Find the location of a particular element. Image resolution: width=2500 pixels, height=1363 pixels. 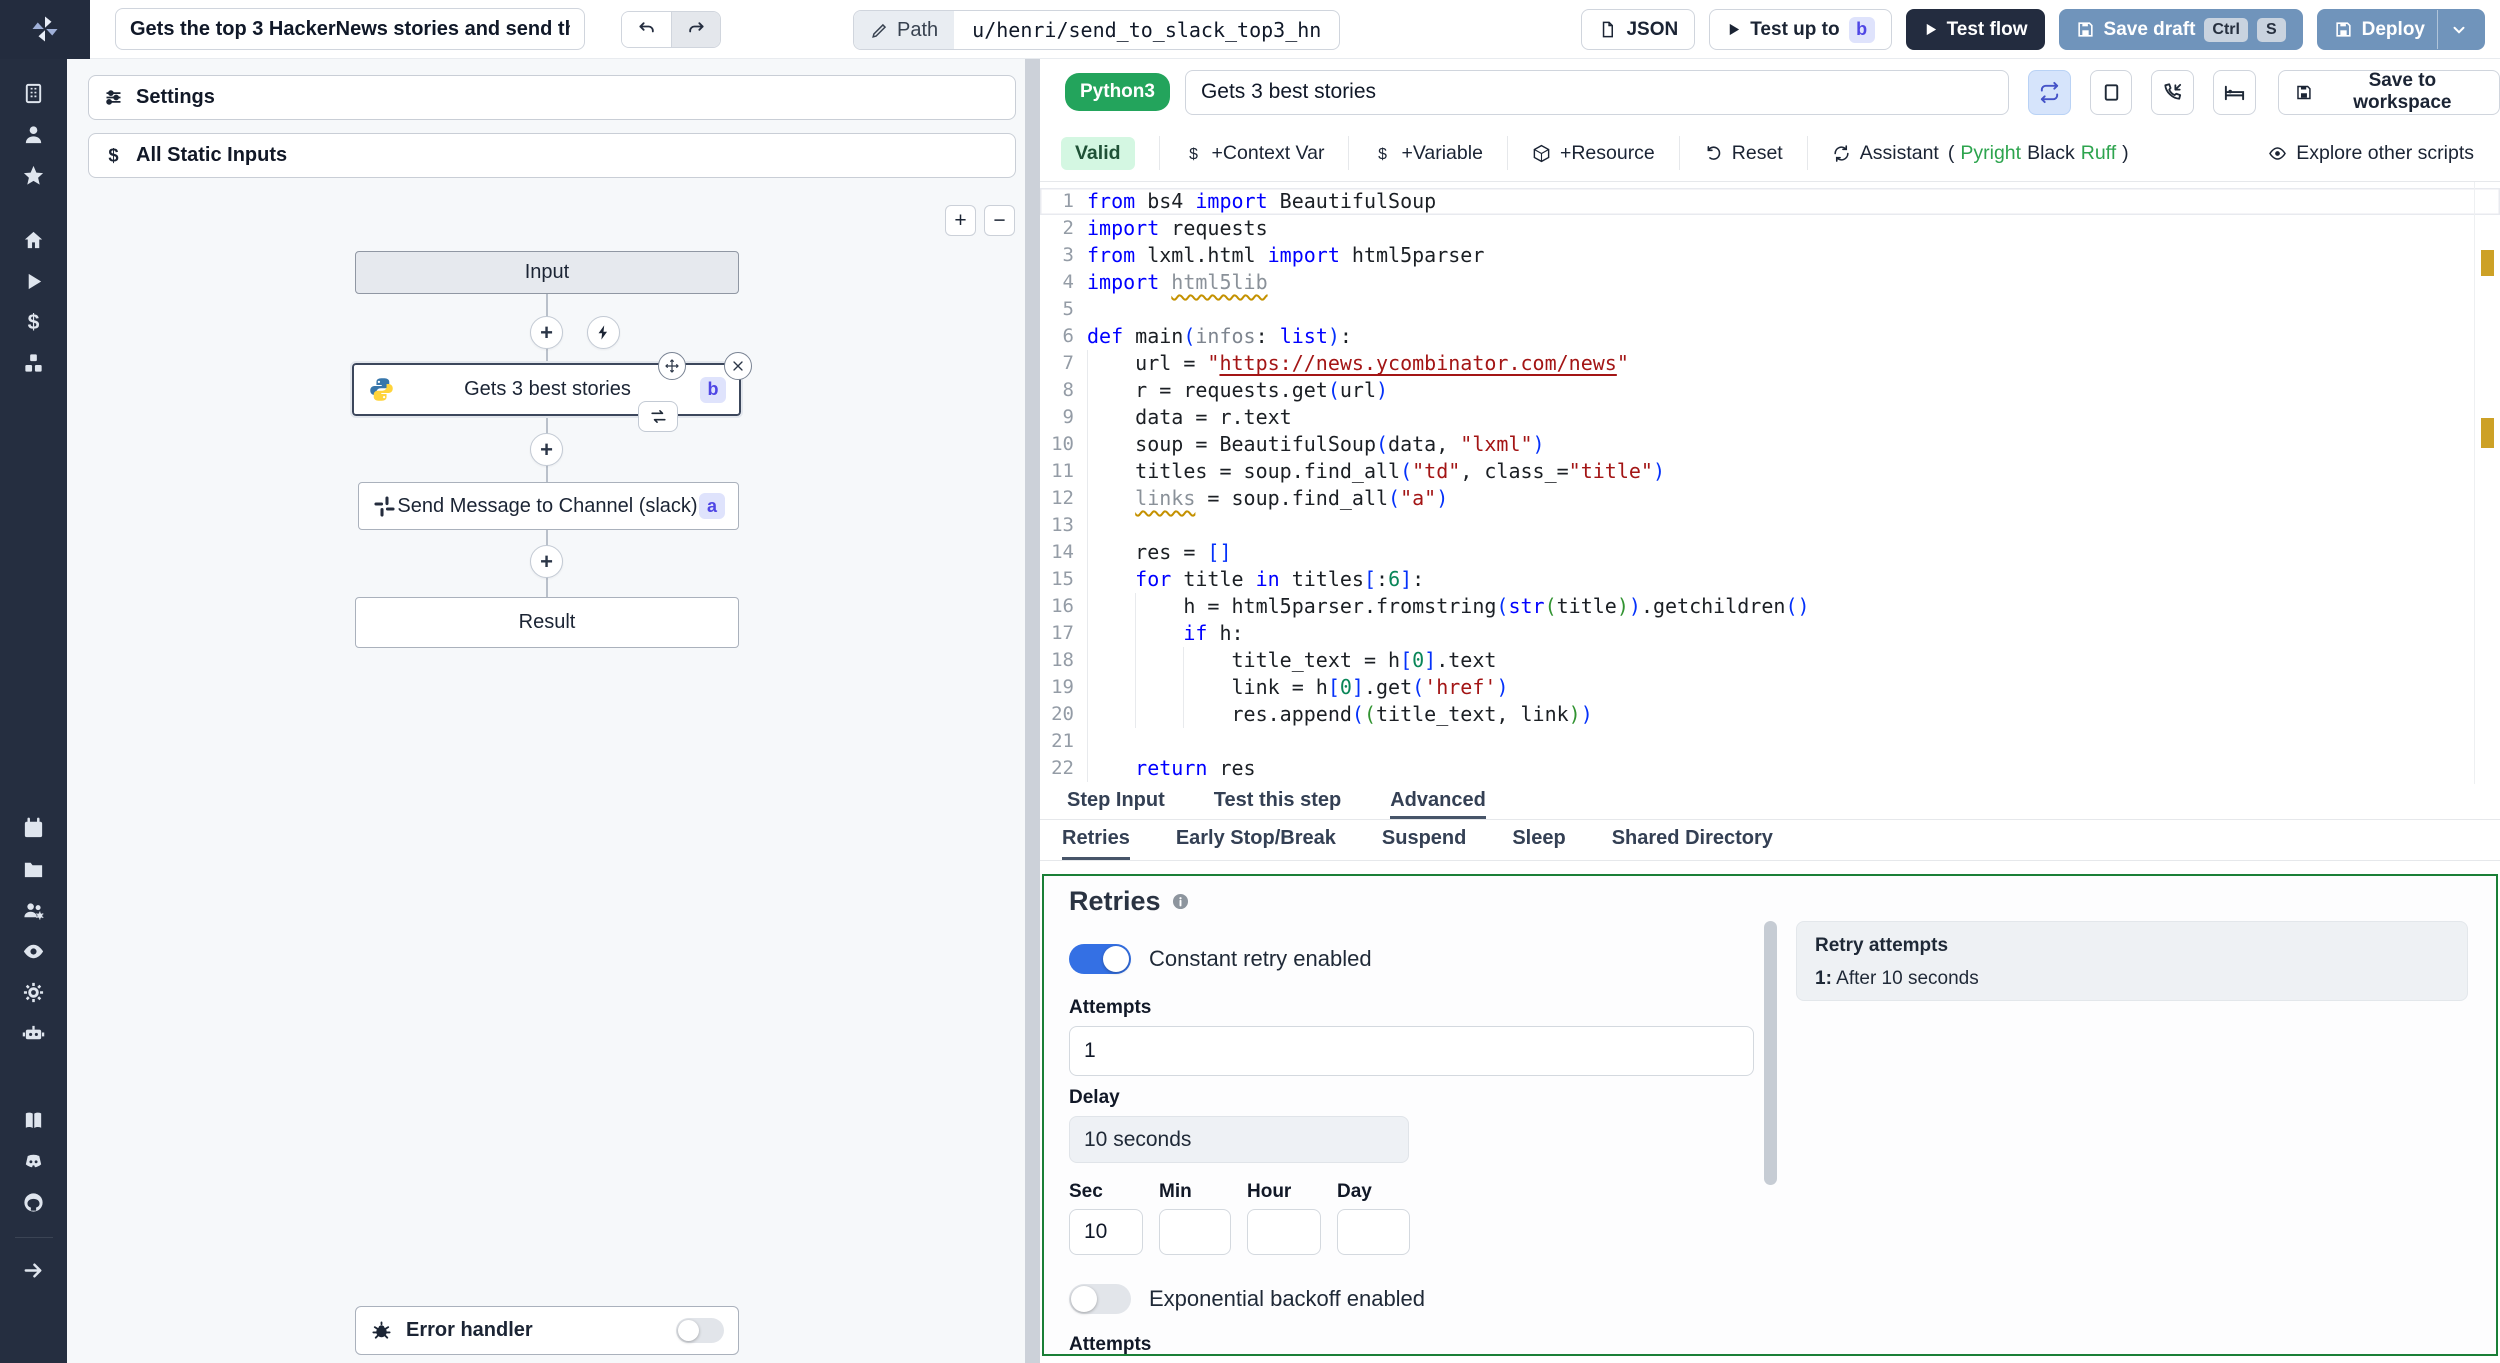

code-line: 21 is located at coordinates (1770, 741).